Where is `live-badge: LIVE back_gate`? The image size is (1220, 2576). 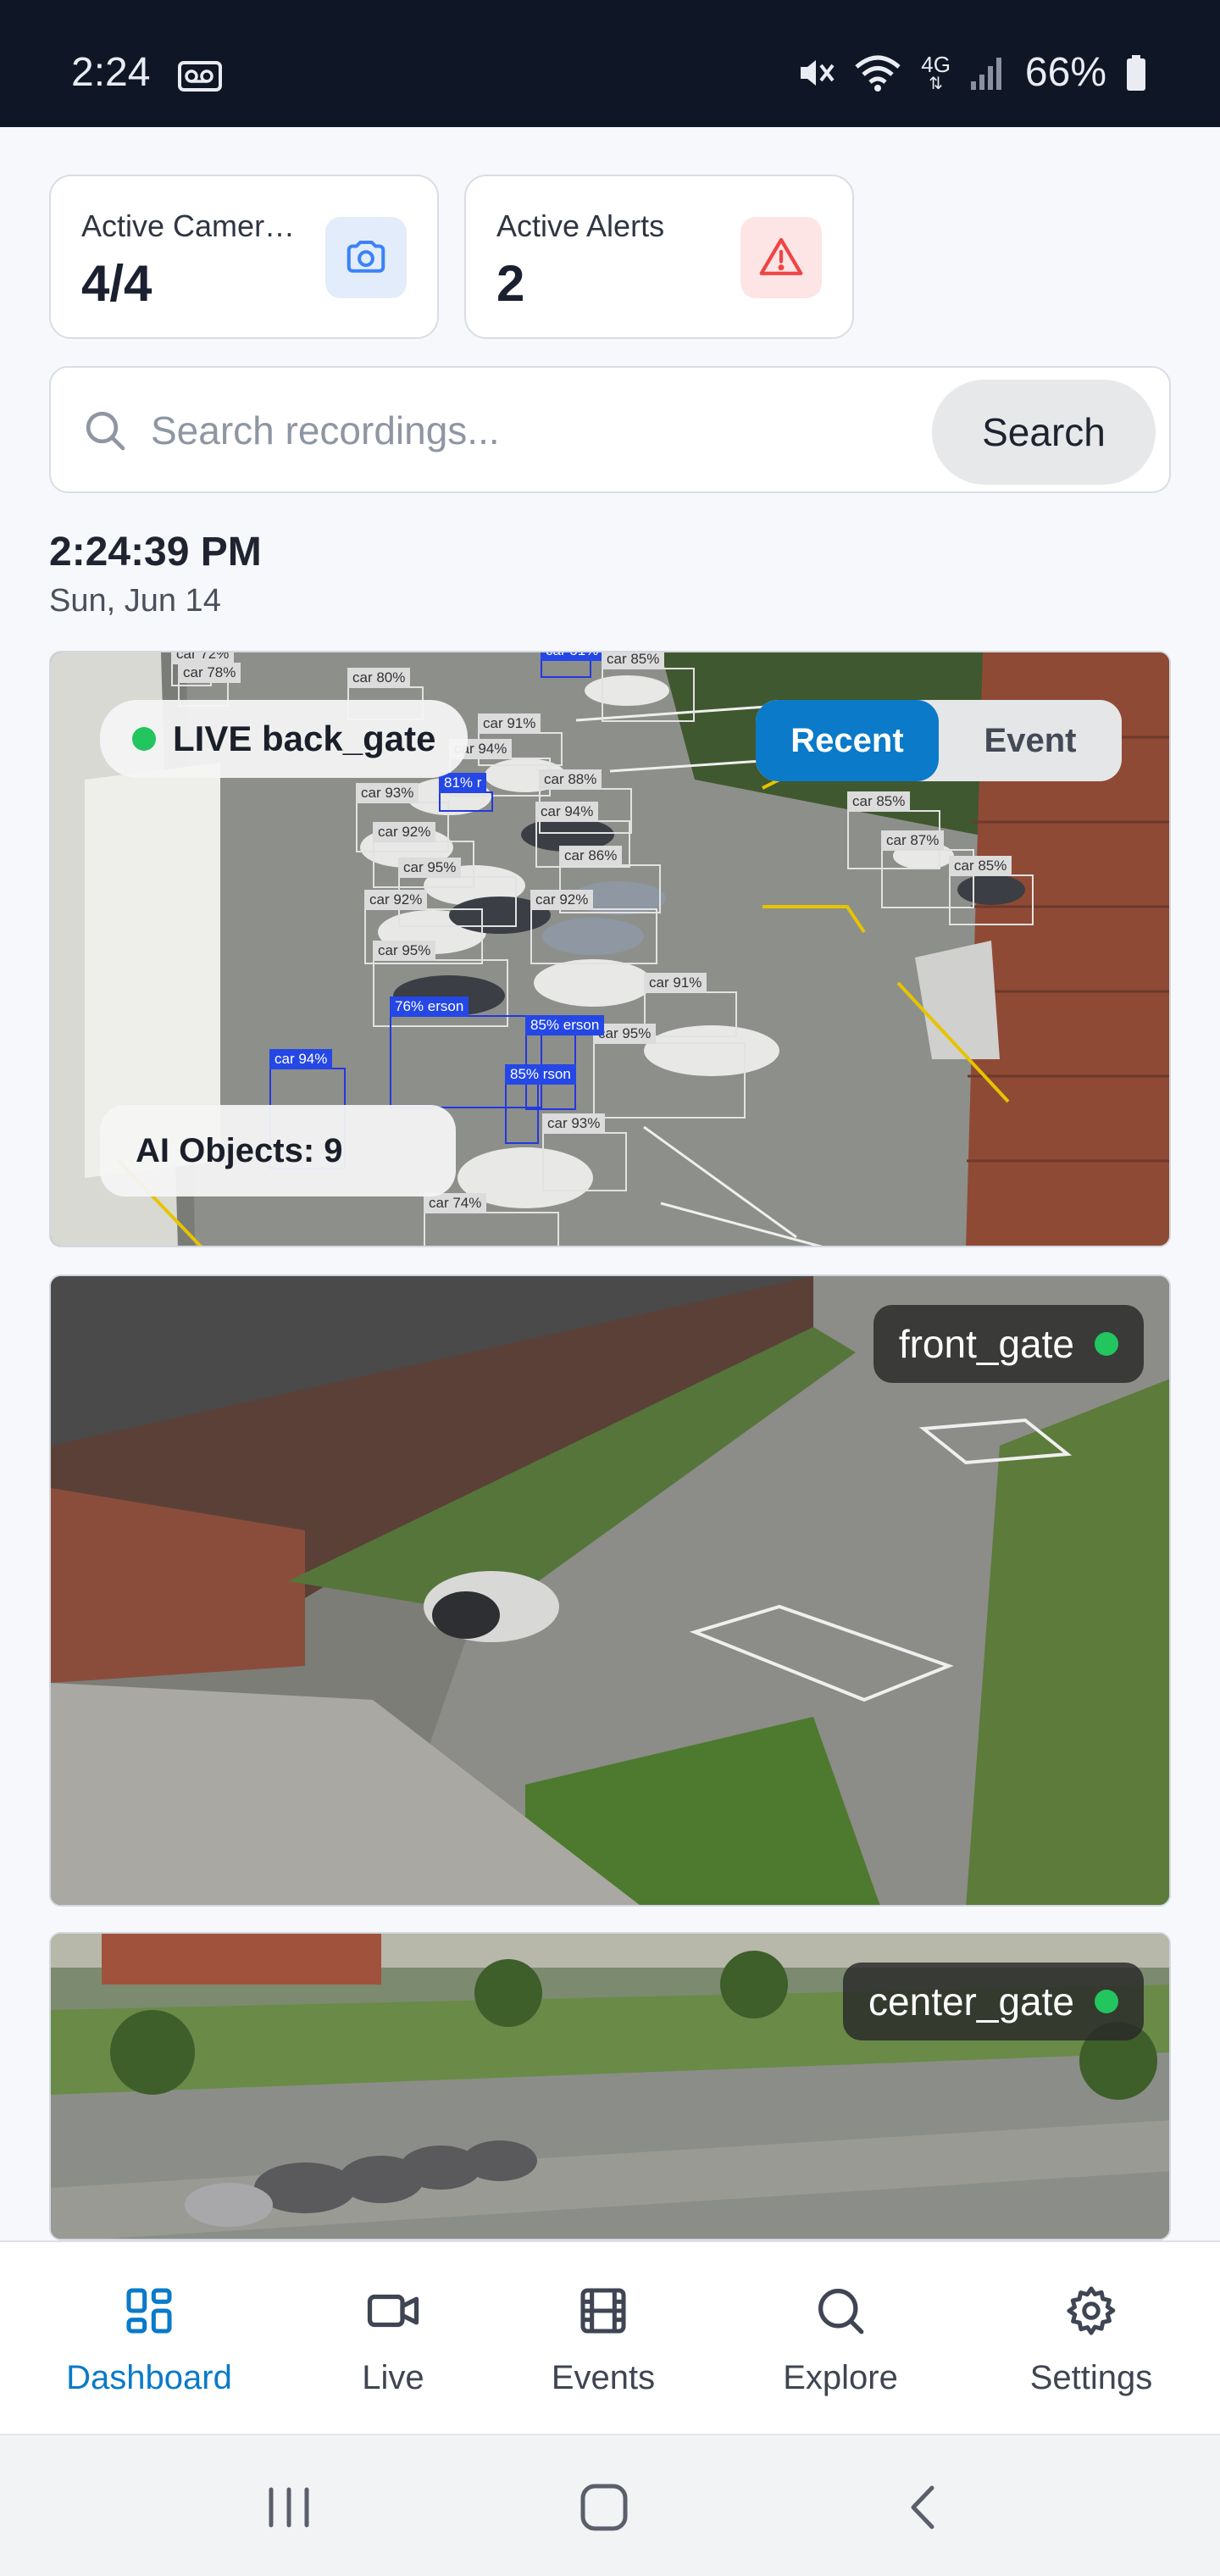 live-badge: LIVE back_gate is located at coordinates (284, 739).